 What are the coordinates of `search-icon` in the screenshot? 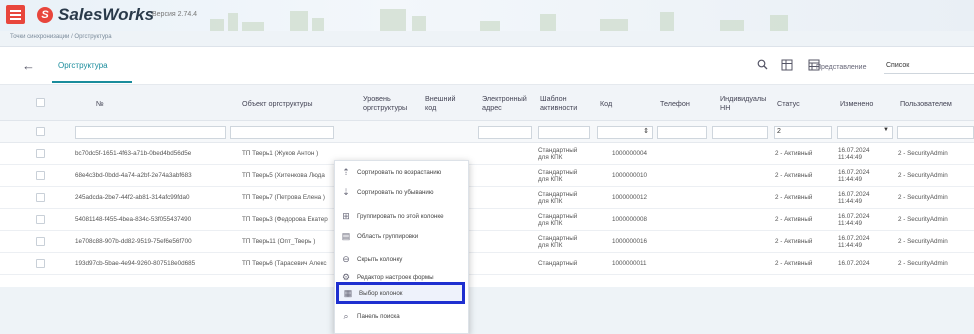 It's located at (762, 65).